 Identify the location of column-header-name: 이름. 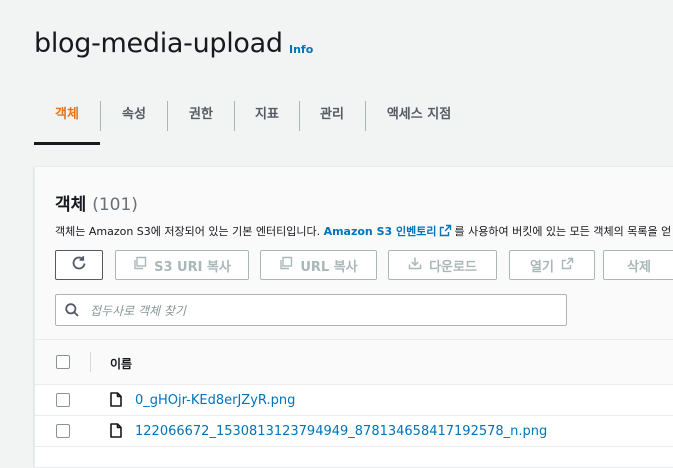
(121, 363).